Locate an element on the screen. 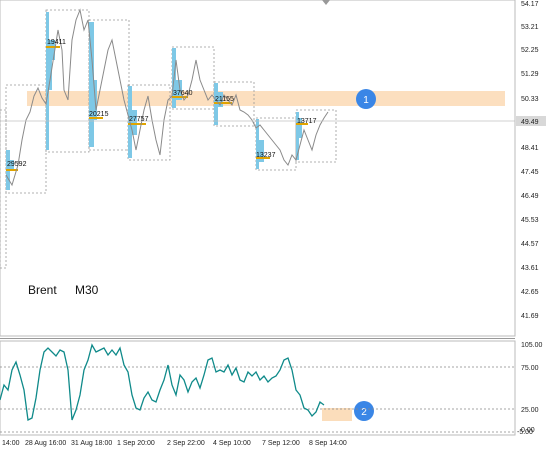  volume-label: 37640 is located at coordinates (183, 93).